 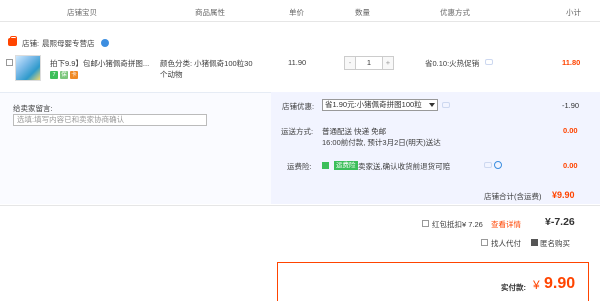 I want to click on shop-discount-selected: 省1.90元:小猪佩奇拼图100粒, so click(x=373, y=104).